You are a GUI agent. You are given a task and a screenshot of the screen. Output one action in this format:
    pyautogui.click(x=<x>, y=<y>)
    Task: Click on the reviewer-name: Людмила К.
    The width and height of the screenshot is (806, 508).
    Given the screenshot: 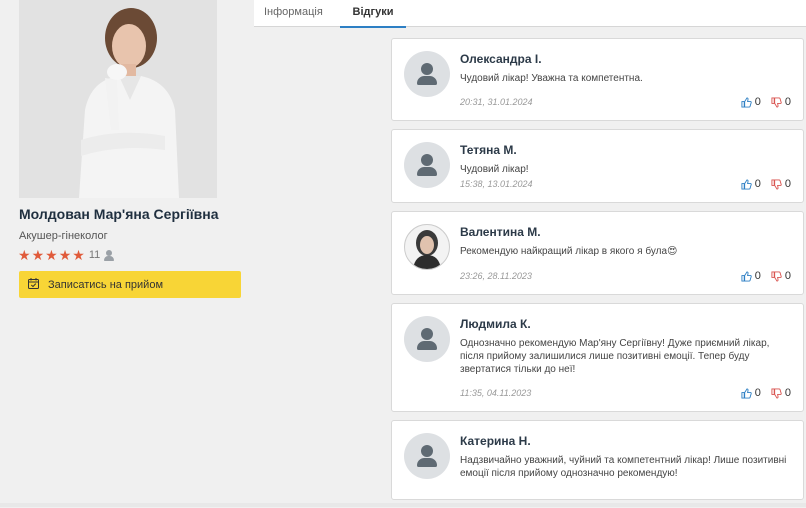 What is the action you would take?
    pyautogui.click(x=495, y=324)
    